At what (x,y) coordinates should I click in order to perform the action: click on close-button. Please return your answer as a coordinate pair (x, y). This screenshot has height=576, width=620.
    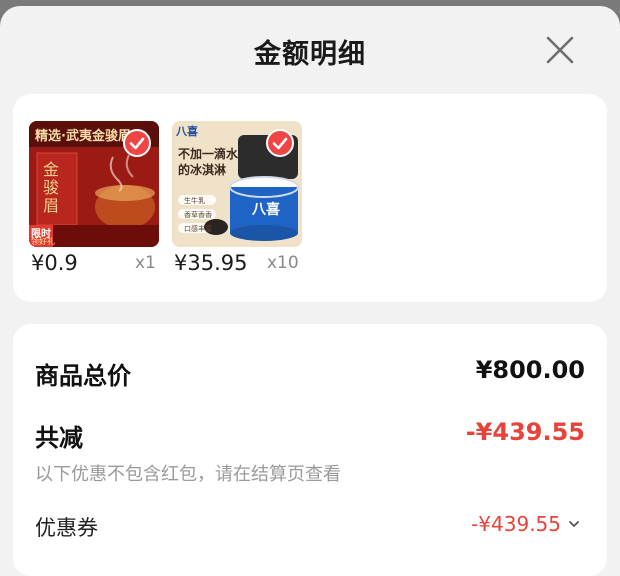
    Looking at the image, I should click on (560, 50).